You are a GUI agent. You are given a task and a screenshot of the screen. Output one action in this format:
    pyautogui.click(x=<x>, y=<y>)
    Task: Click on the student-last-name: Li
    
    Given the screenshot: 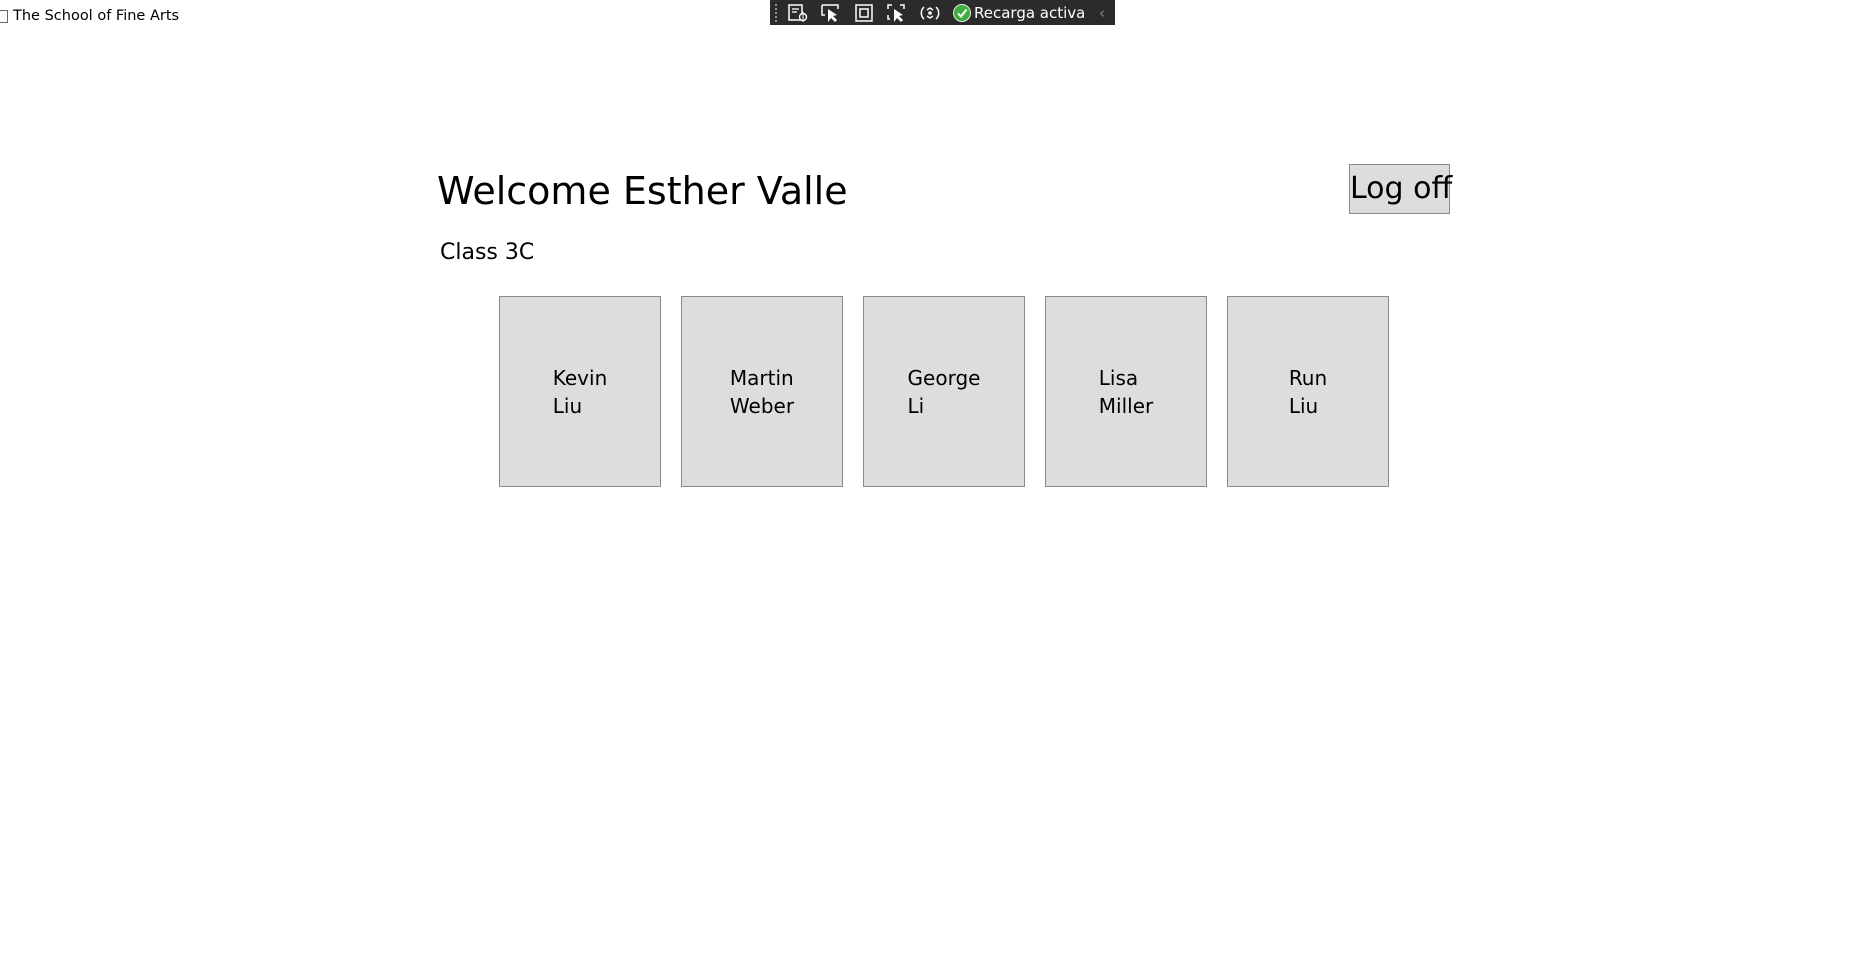 What is the action you would take?
    pyautogui.click(x=916, y=405)
    